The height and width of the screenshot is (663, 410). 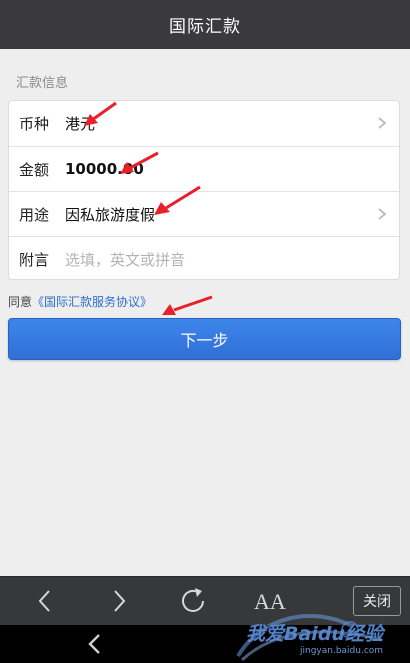 What do you see at coordinates (187, 305) in the screenshot?
I see `annotation-arrow-icon` at bounding box center [187, 305].